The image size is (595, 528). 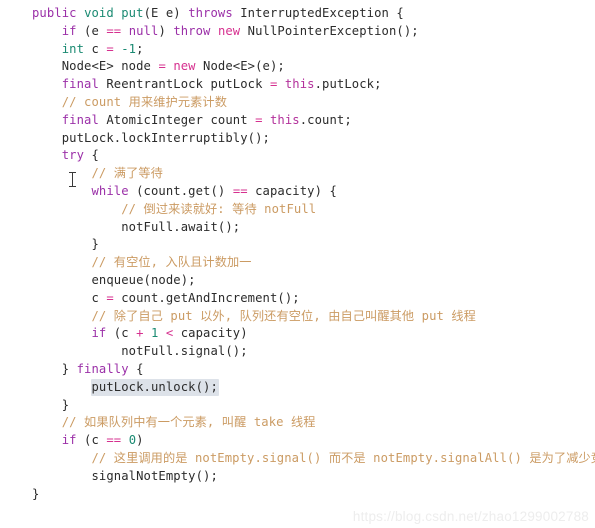 I want to click on code-token: this, so click(x=285, y=119).